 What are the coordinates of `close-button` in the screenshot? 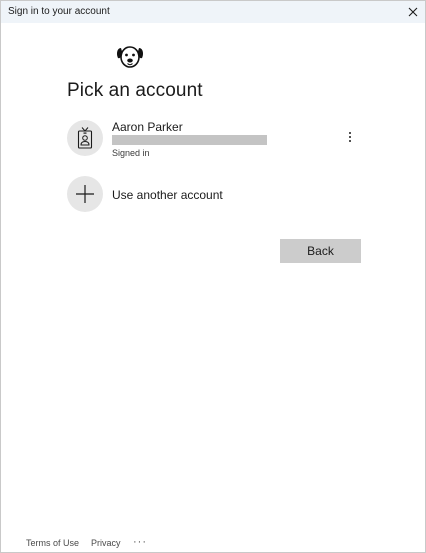 It's located at (413, 12).